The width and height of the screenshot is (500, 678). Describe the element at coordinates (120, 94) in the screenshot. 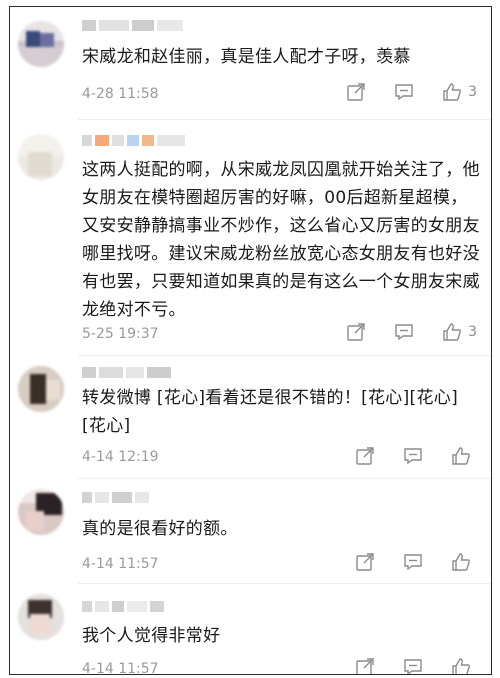

I see `comment-time: 4-28 11:58` at that location.